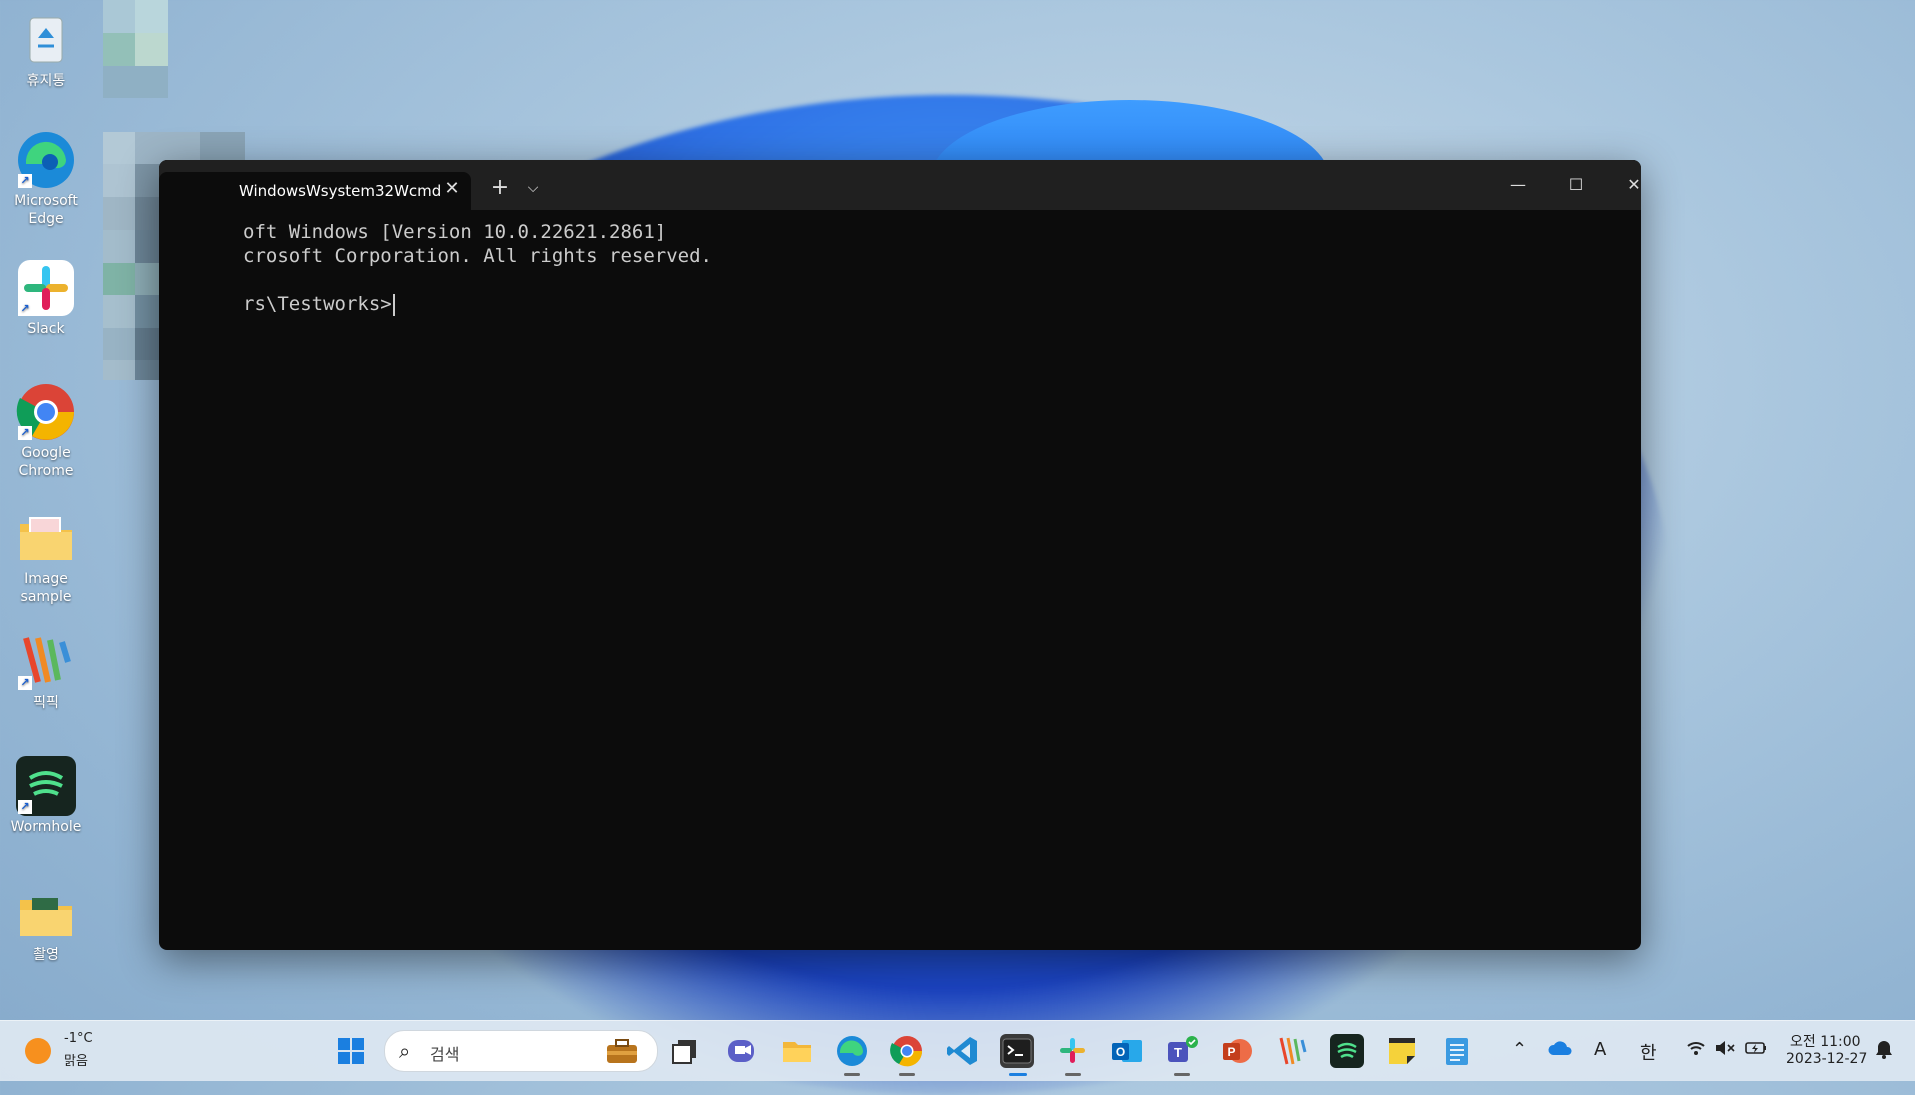 The height and width of the screenshot is (1095, 1915). What do you see at coordinates (46, 462) in the screenshot?
I see `desktop-icon-label: Google Chrome` at bounding box center [46, 462].